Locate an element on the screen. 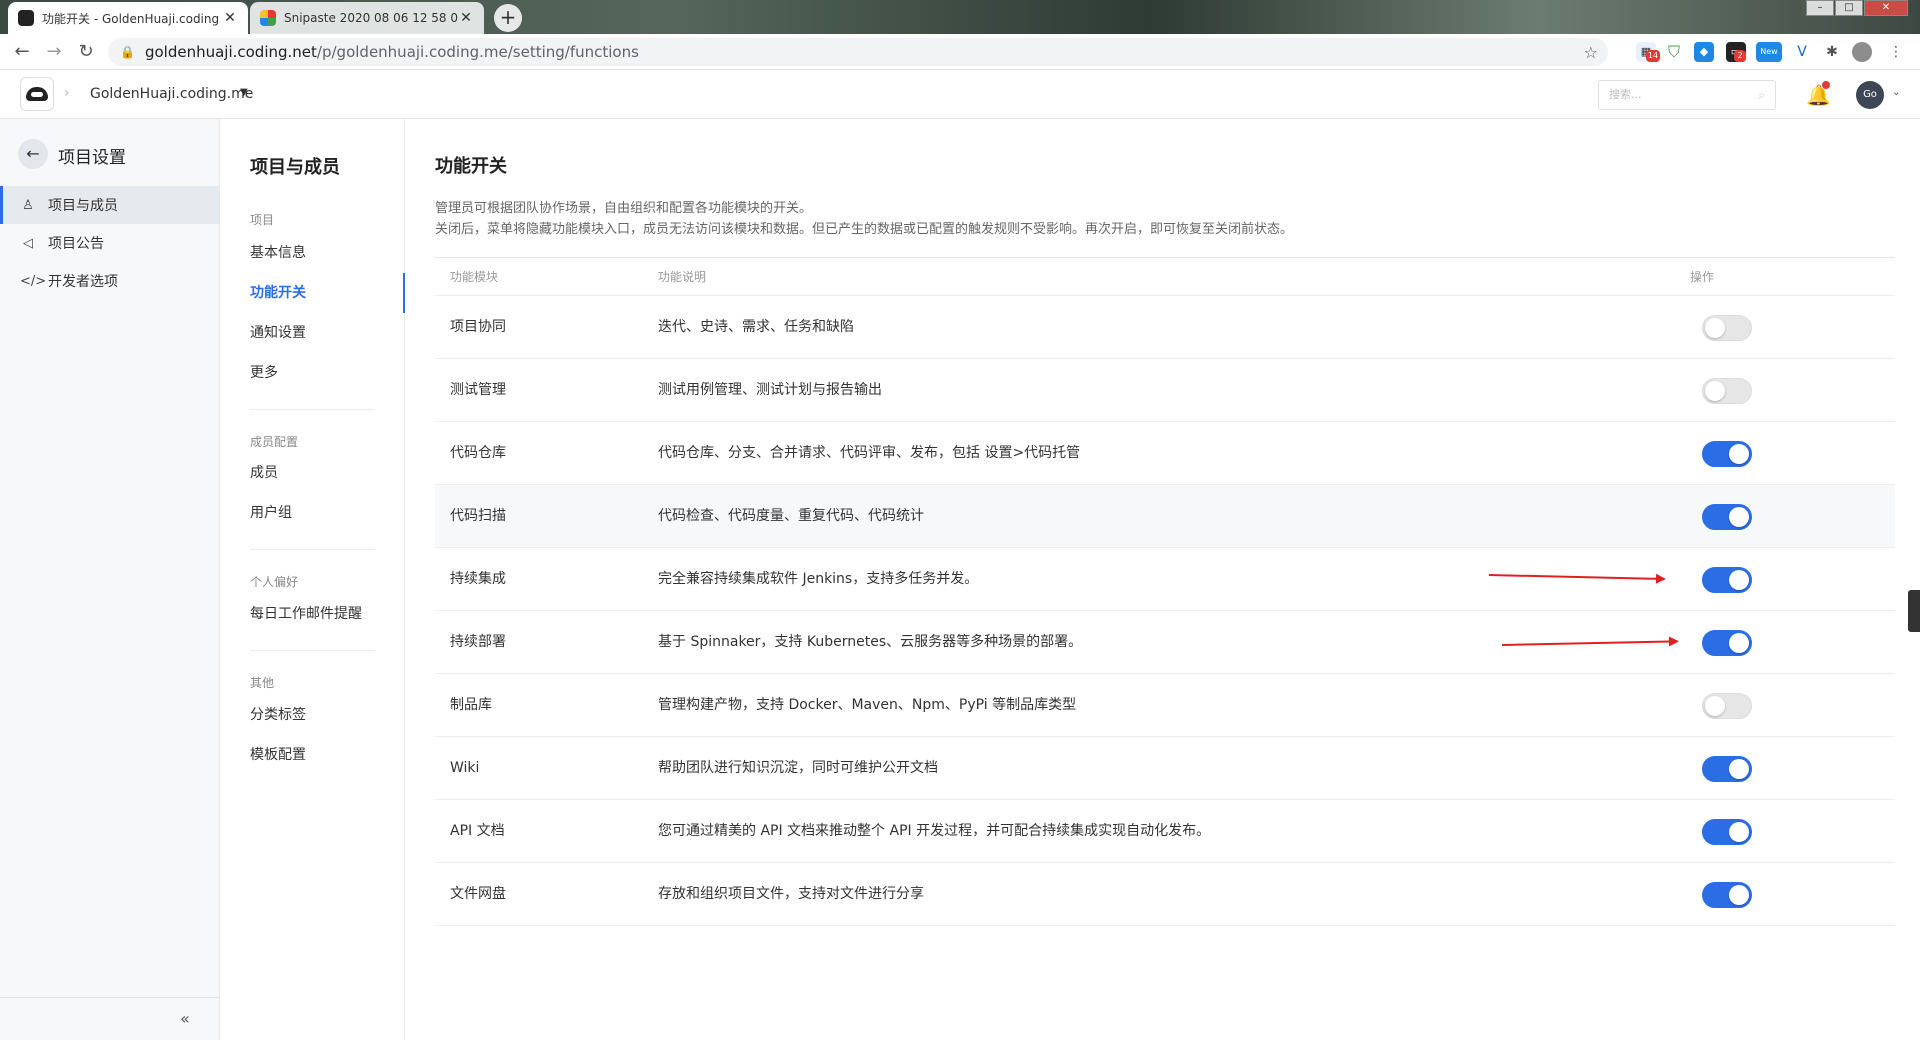  extension-badge: 14 is located at coordinates (1653, 56).